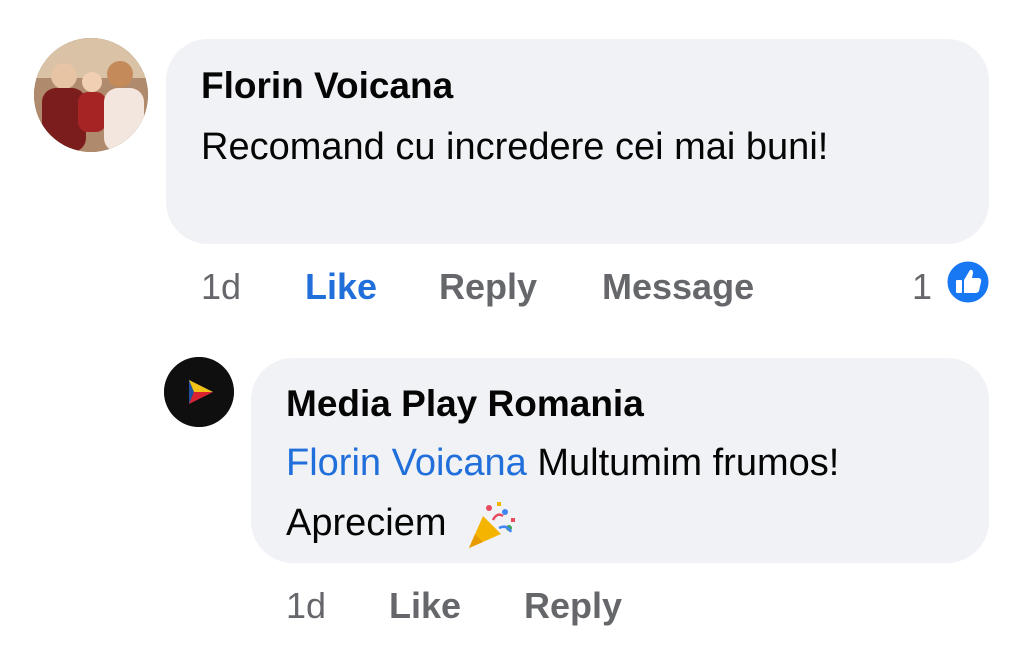 The width and height of the screenshot is (1024, 667). I want to click on message-button: Message, so click(678, 287).